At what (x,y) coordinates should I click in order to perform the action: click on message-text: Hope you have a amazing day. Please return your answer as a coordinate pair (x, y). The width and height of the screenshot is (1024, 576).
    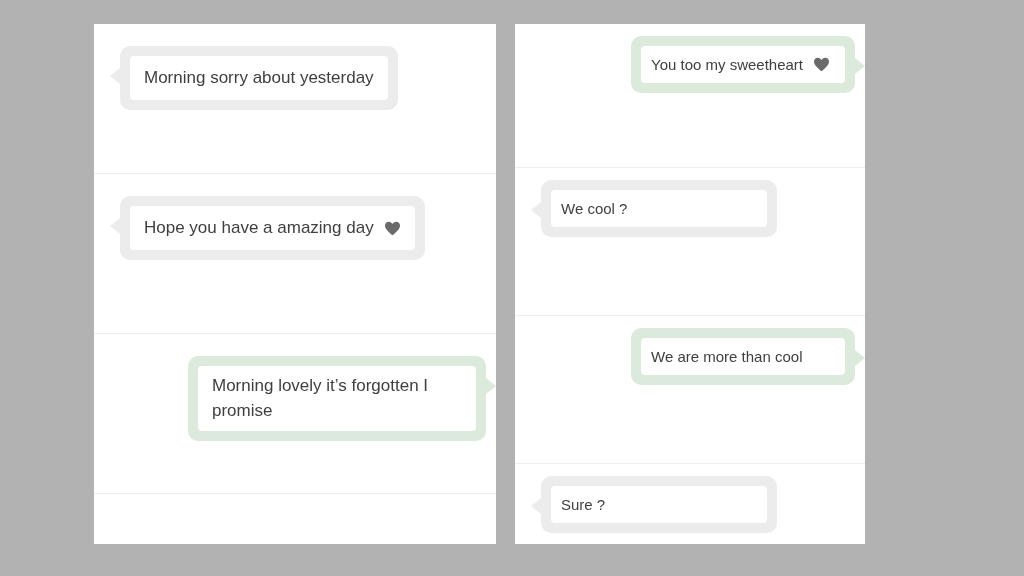
    Looking at the image, I should click on (259, 228).